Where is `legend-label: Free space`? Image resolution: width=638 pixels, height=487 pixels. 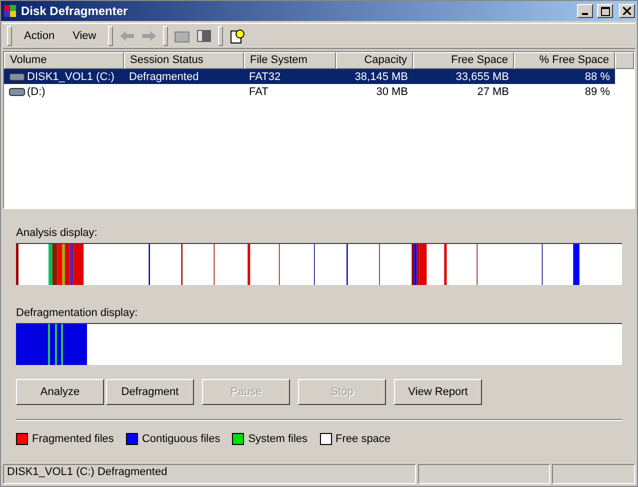
legend-label: Free space is located at coordinates (363, 439).